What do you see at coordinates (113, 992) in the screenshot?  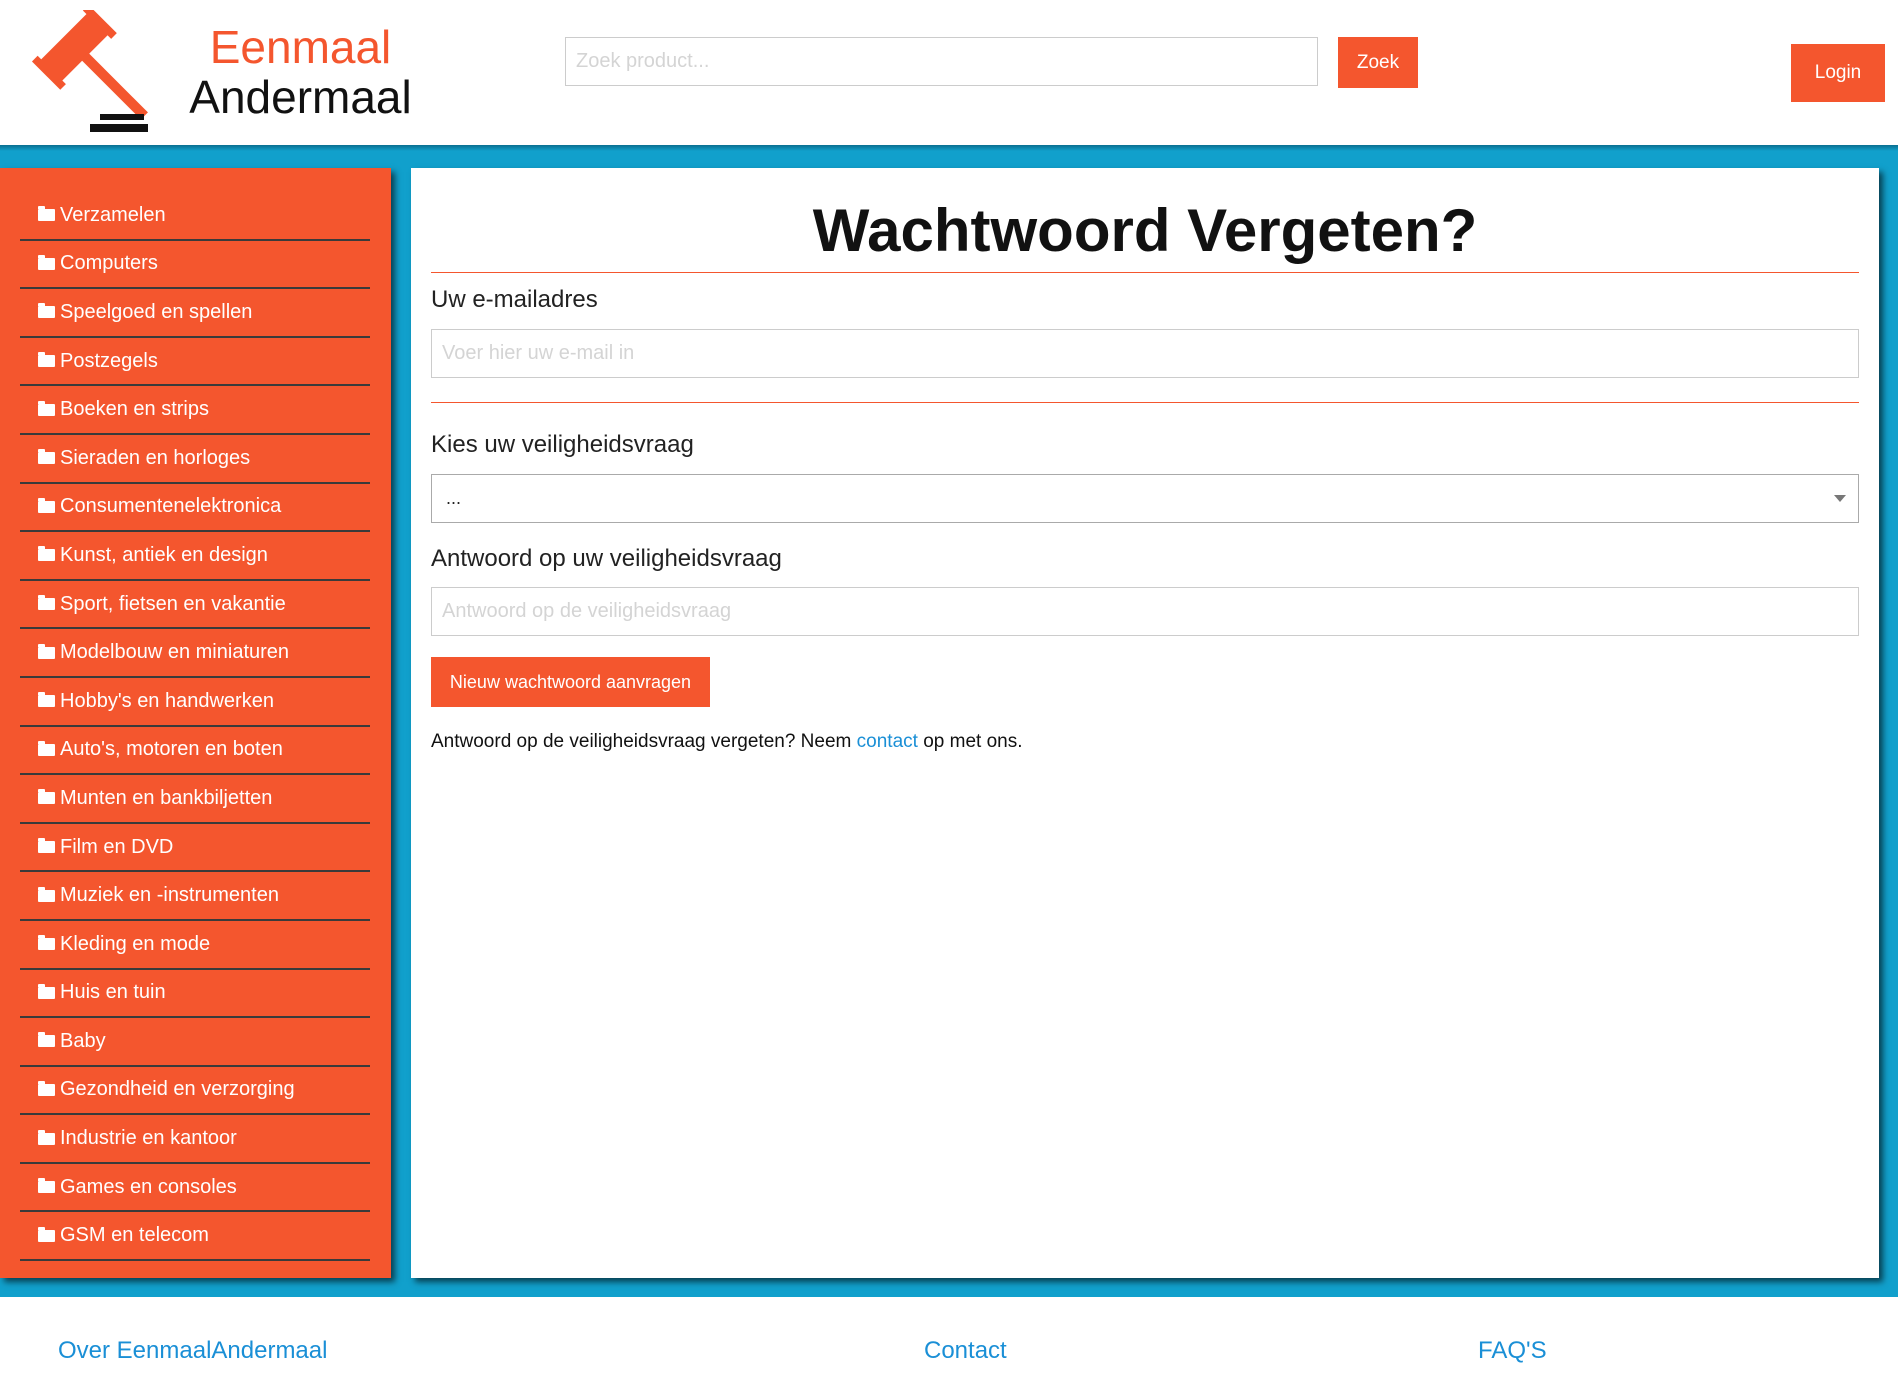 I see `sidebar-item-label: Huis en tuin` at bounding box center [113, 992].